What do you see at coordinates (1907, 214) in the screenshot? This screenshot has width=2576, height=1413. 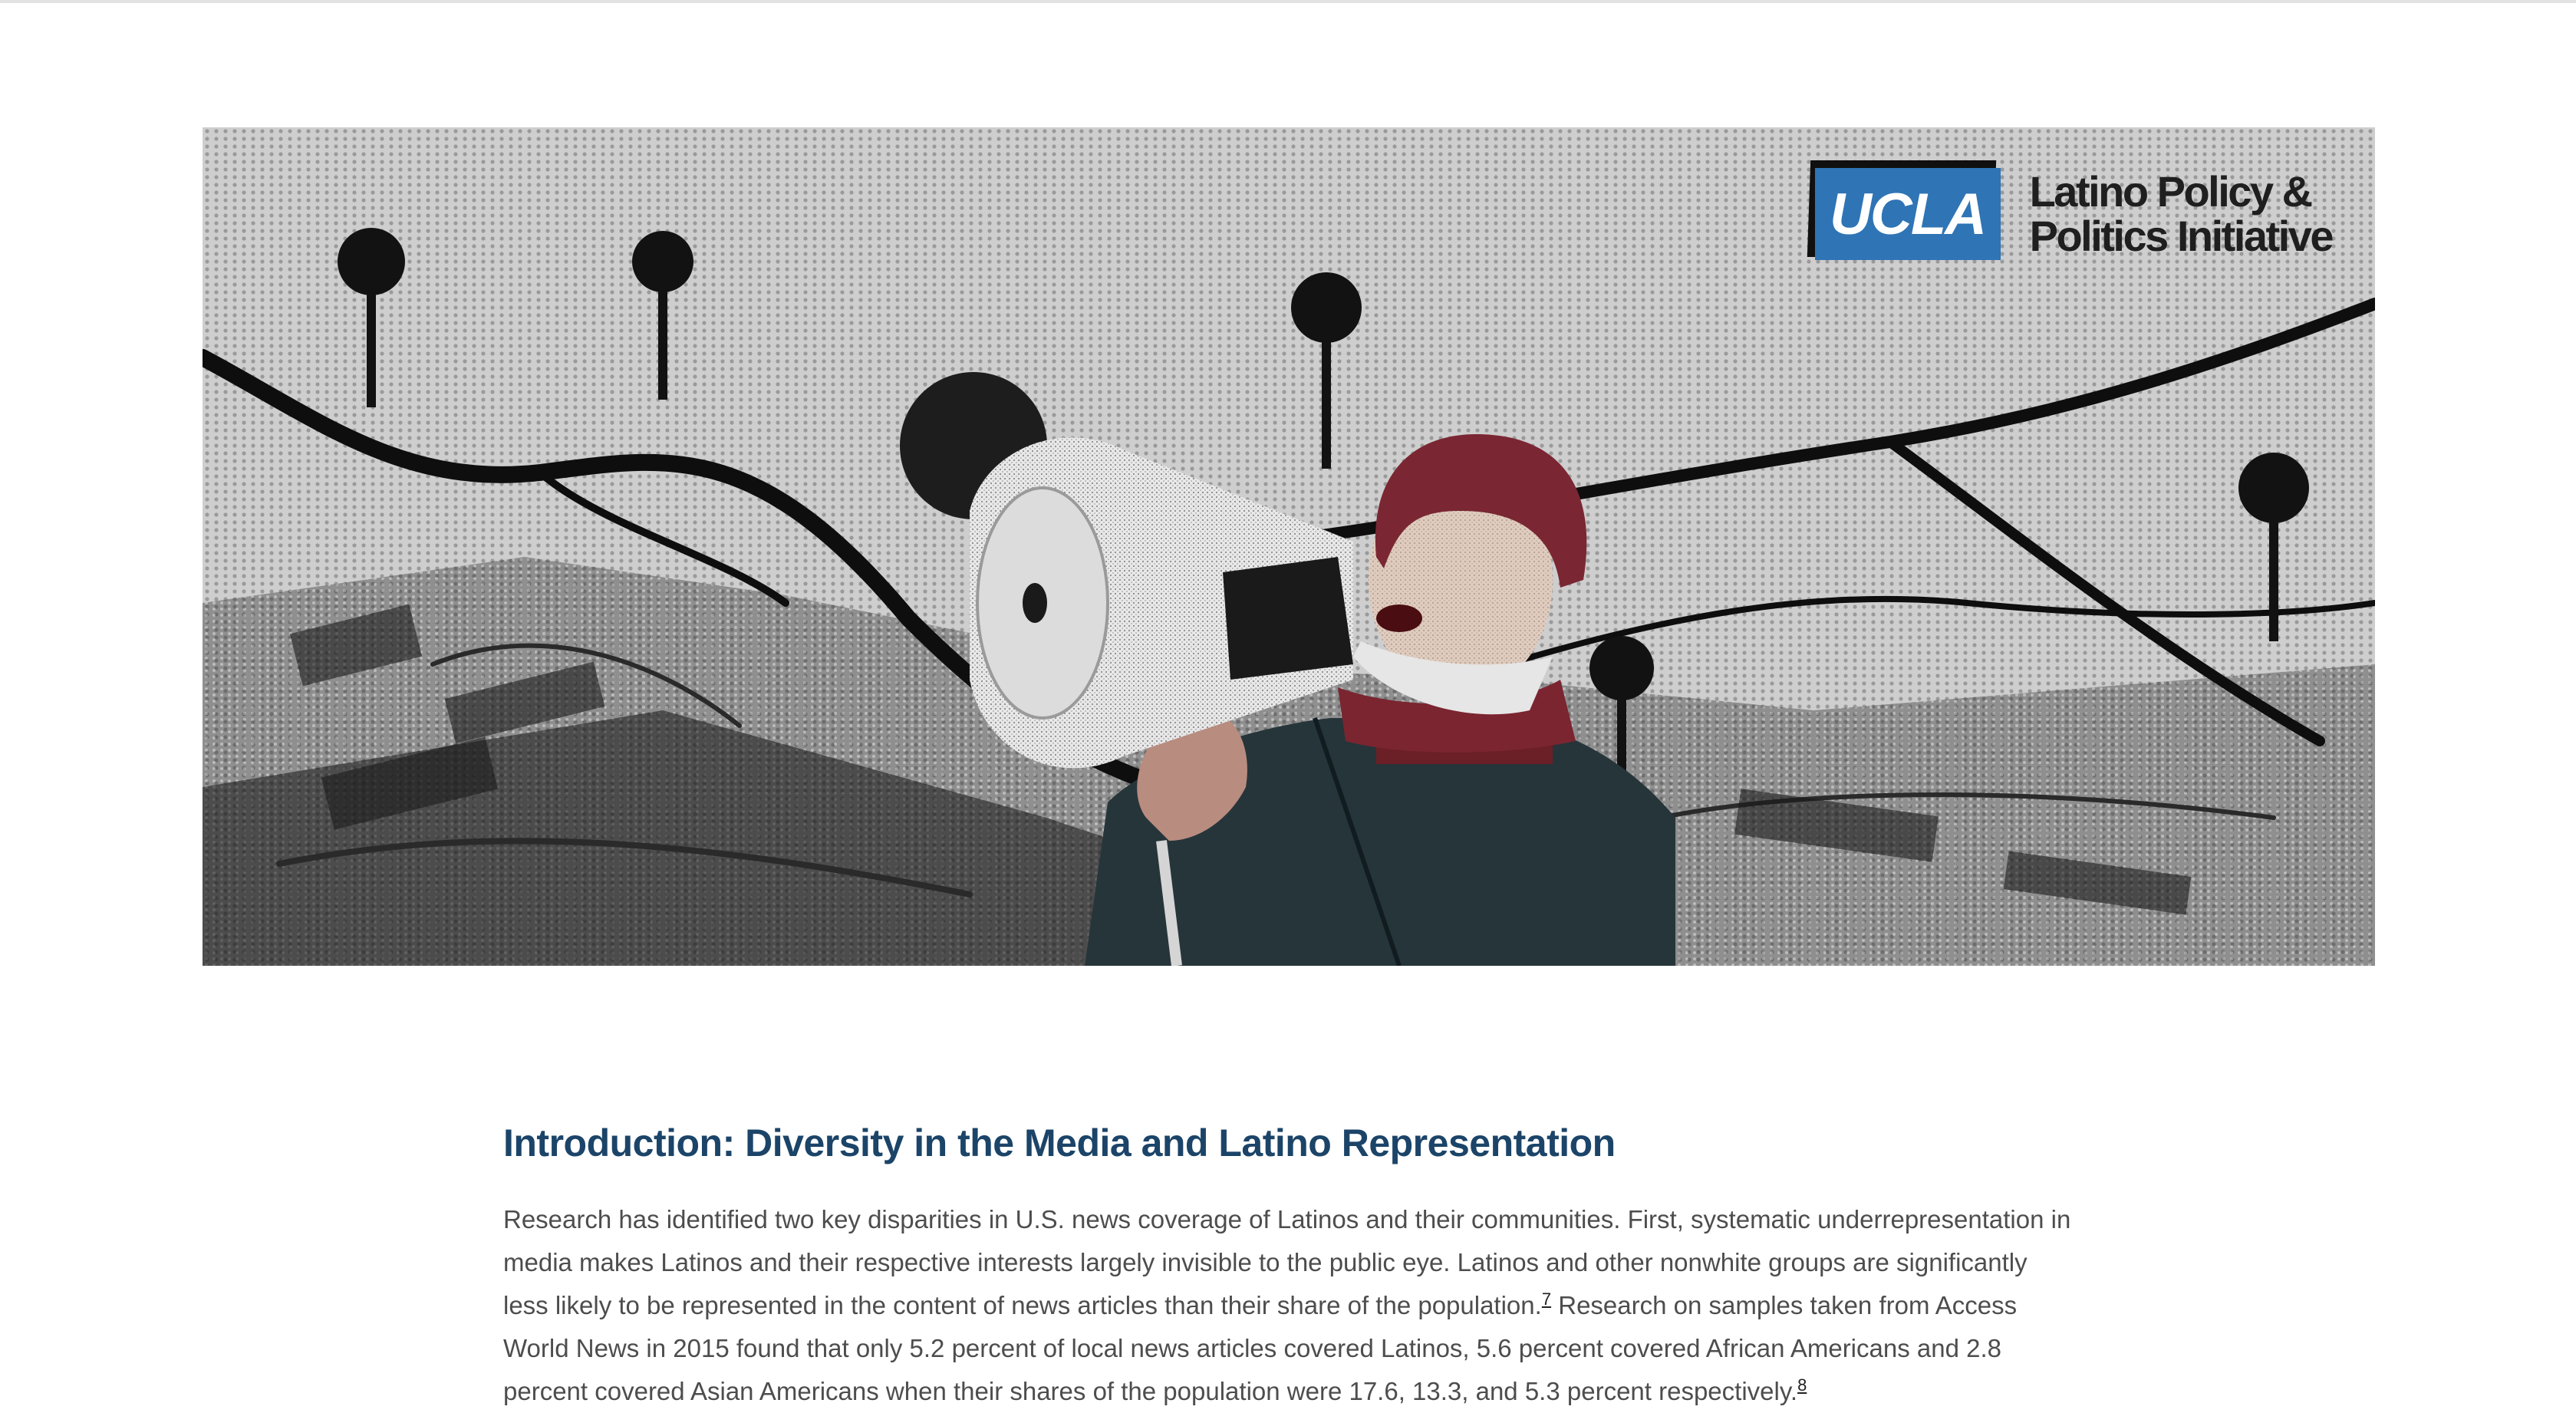 I see `ucla-wordmark: UCLA` at bounding box center [1907, 214].